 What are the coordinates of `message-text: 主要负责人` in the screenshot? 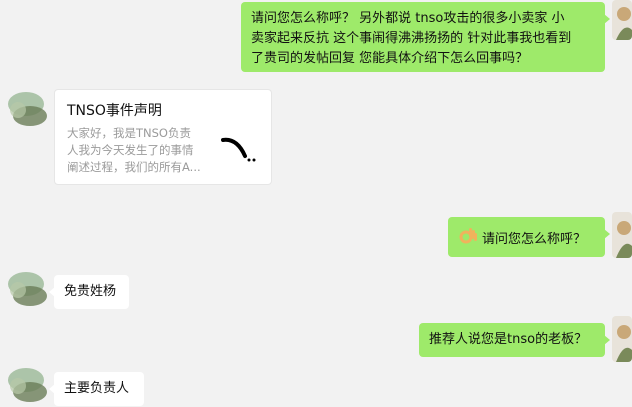 It's located at (97, 388).